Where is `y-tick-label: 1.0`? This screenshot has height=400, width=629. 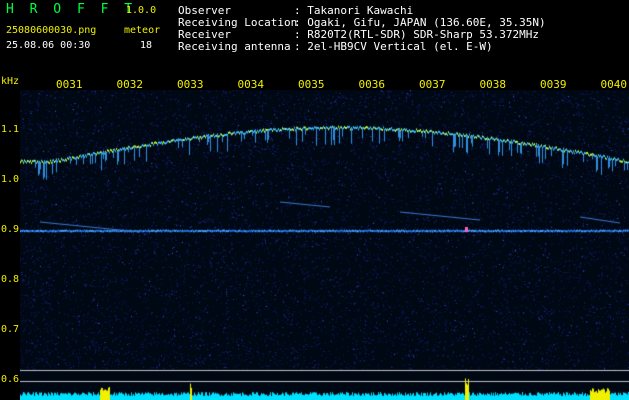
y-tick-label: 1.0 is located at coordinates (10, 179).